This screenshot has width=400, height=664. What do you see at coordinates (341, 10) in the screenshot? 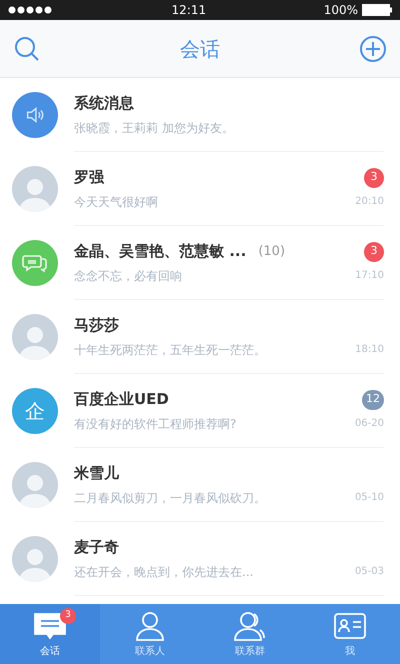
I see `battery-percent: 100%` at bounding box center [341, 10].